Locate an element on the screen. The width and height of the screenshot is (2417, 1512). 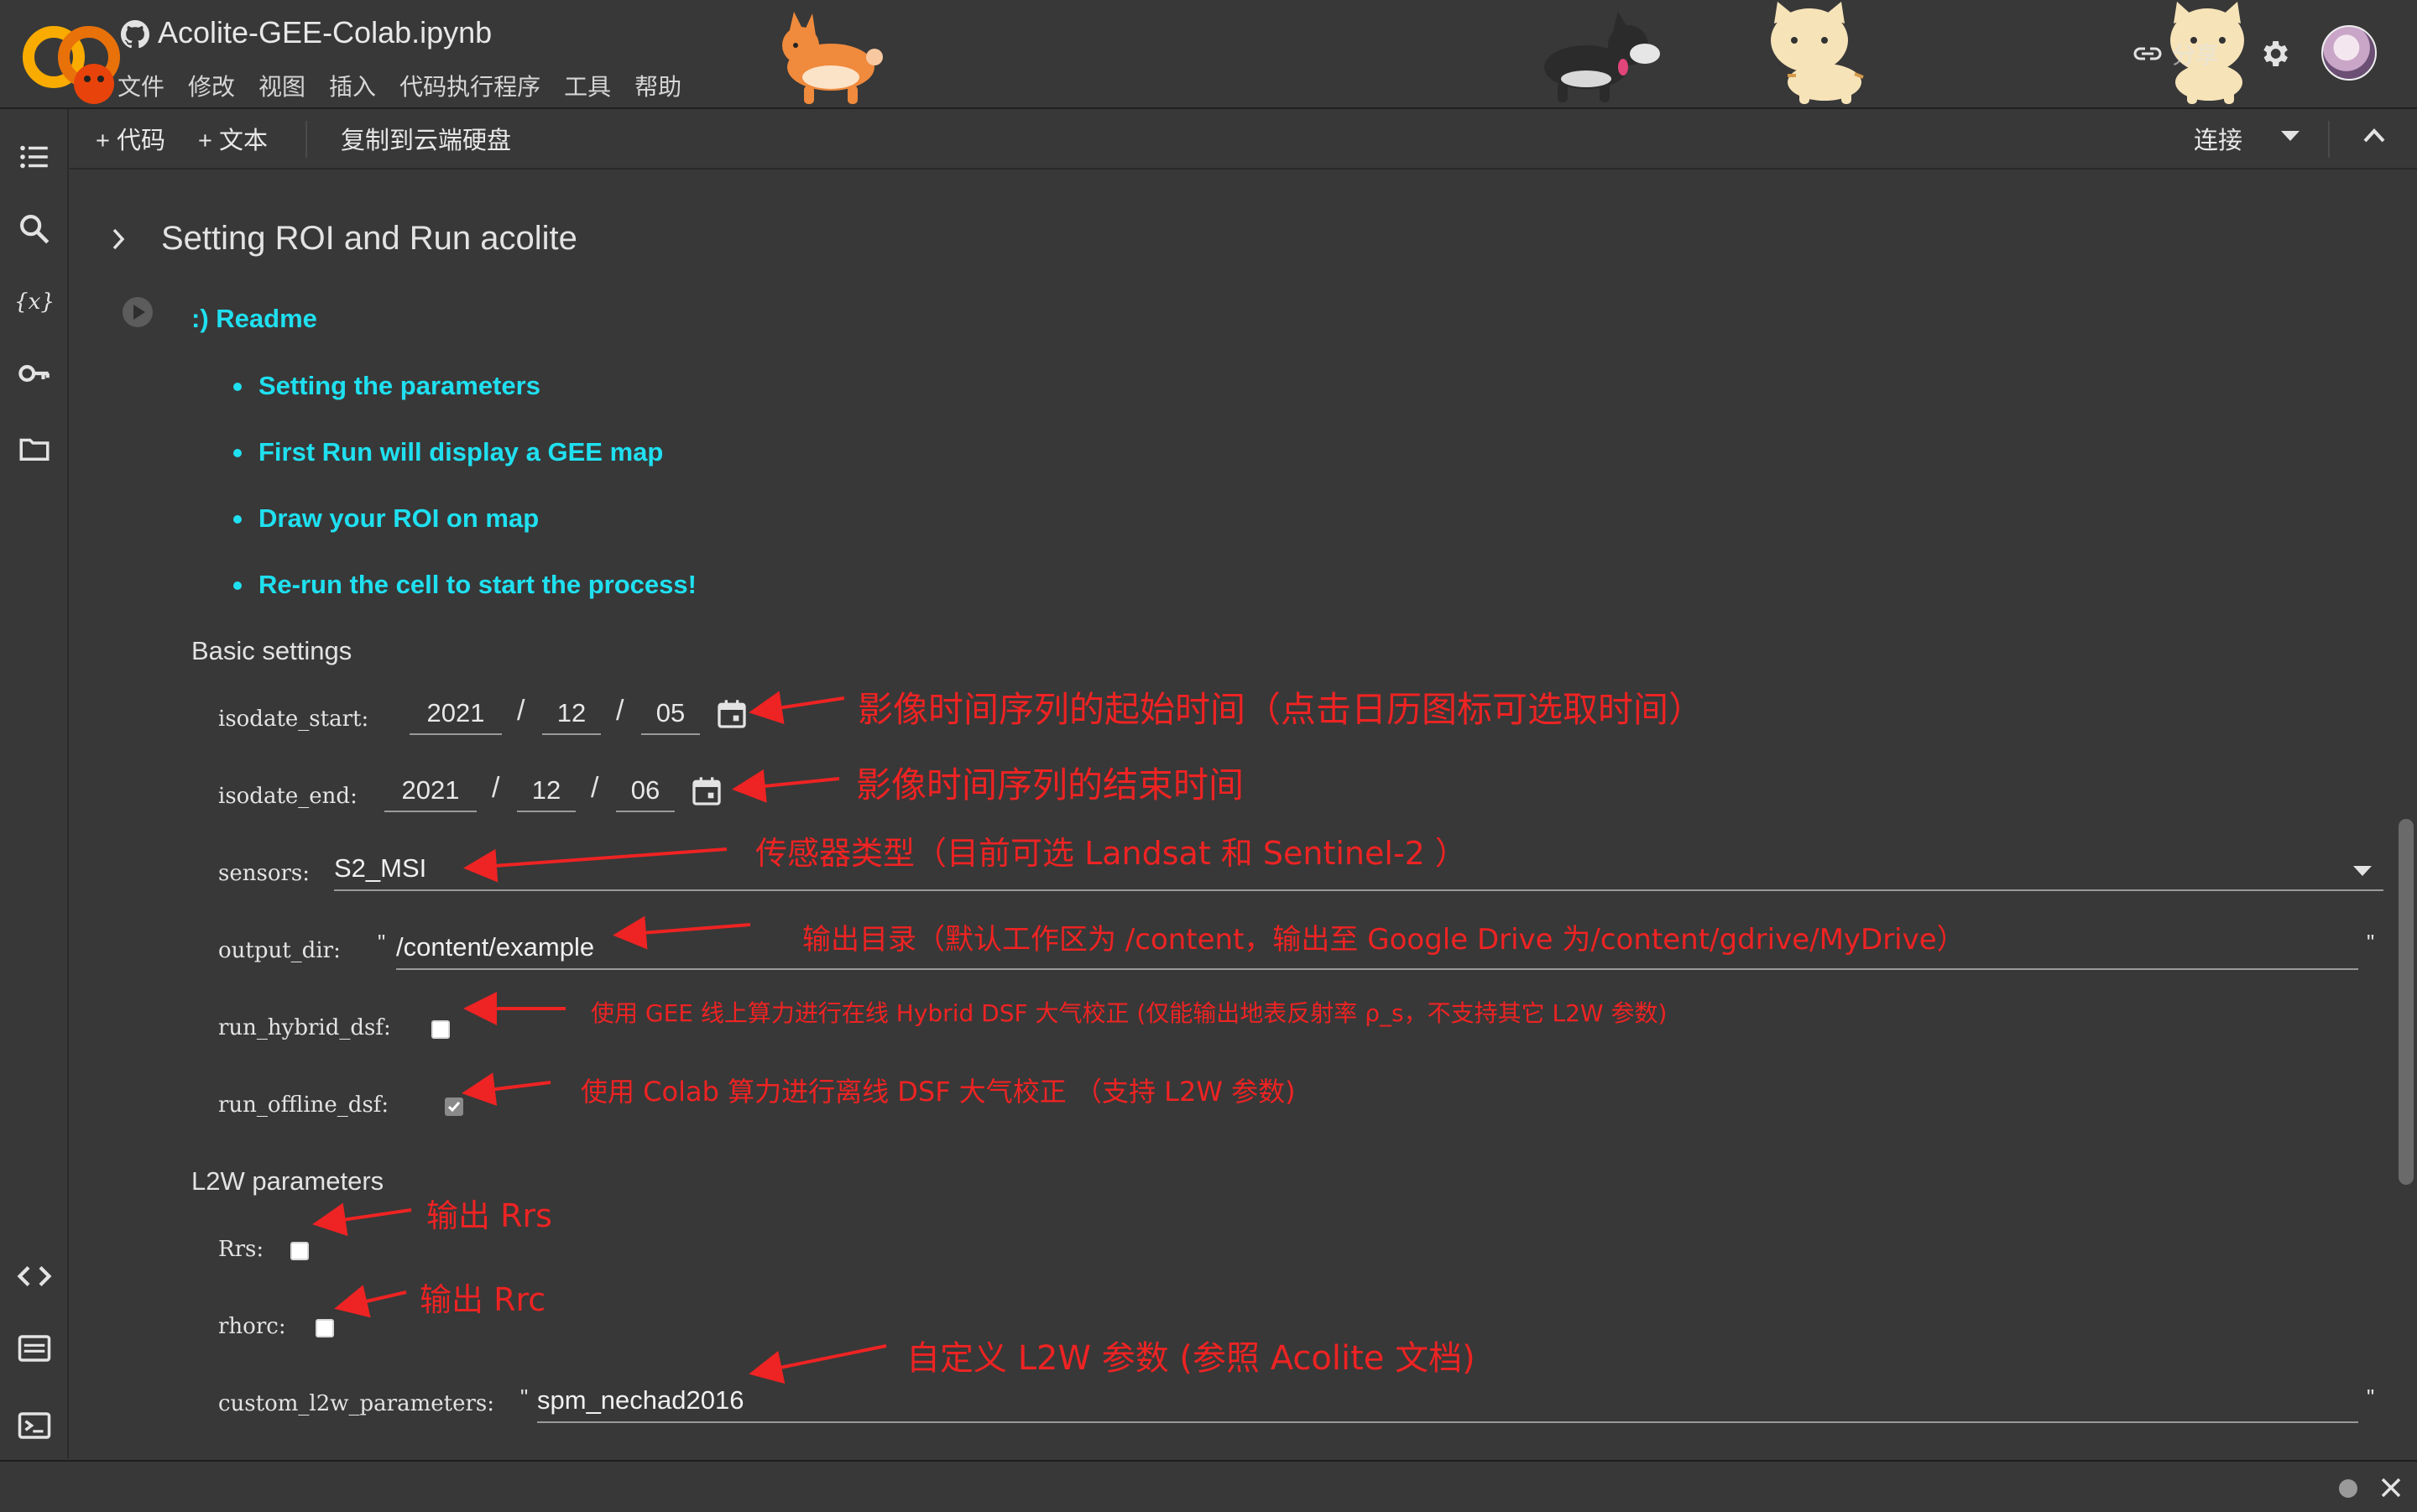
scrollbar is located at coordinates (2406, 1002).